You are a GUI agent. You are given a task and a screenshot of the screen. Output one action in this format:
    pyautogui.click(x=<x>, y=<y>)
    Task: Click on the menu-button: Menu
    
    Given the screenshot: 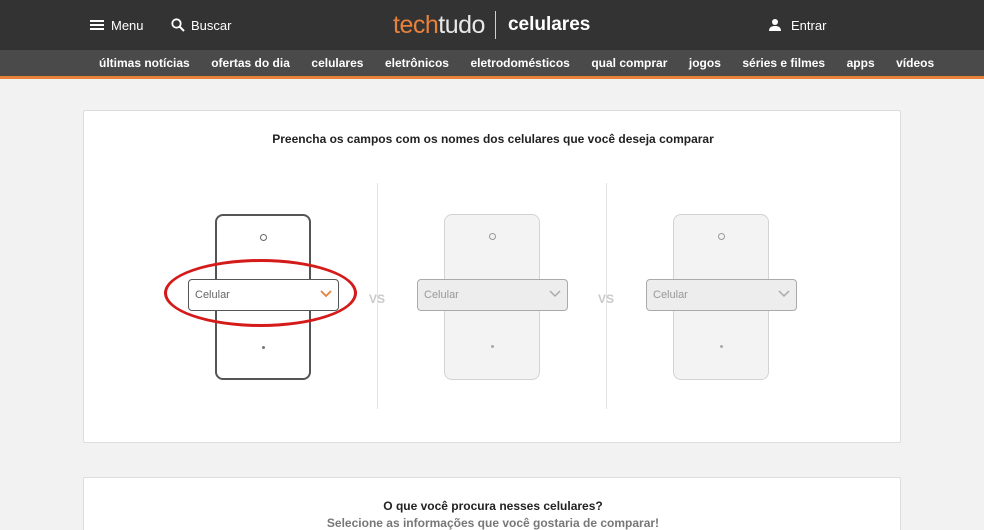 What is the action you would take?
    pyautogui.click(x=117, y=25)
    